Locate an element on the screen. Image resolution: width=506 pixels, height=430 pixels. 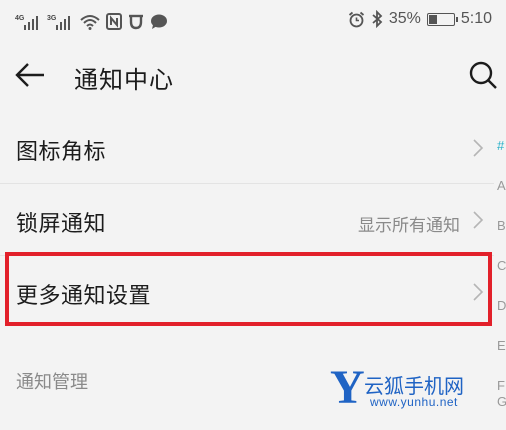
index-letter: E is located at coordinates (501, 345).